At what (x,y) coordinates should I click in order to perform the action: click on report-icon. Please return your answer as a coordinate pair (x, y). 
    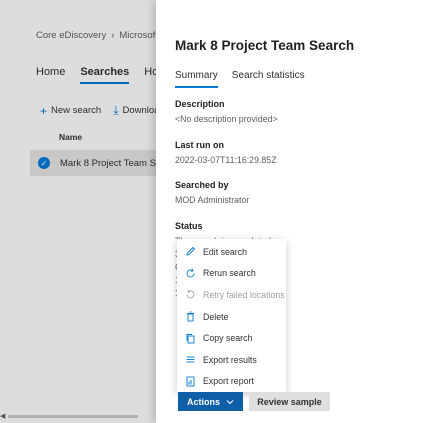
    Looking at the image, I should click on (190, 381).